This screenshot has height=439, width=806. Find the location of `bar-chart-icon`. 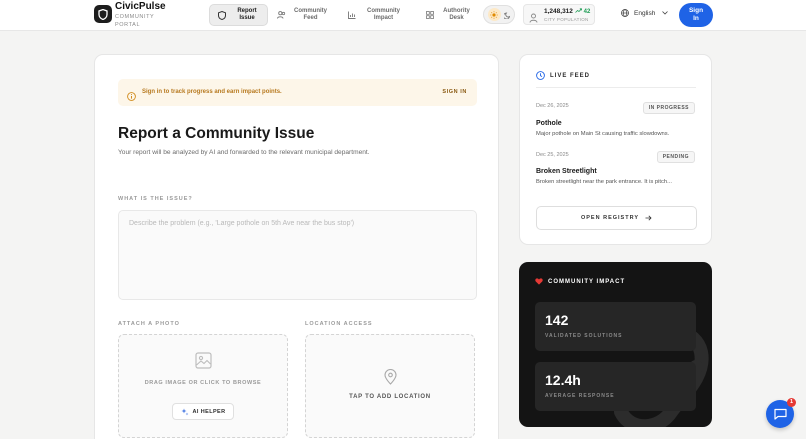

bar-chart-icon is located at coordinates (352, 15).